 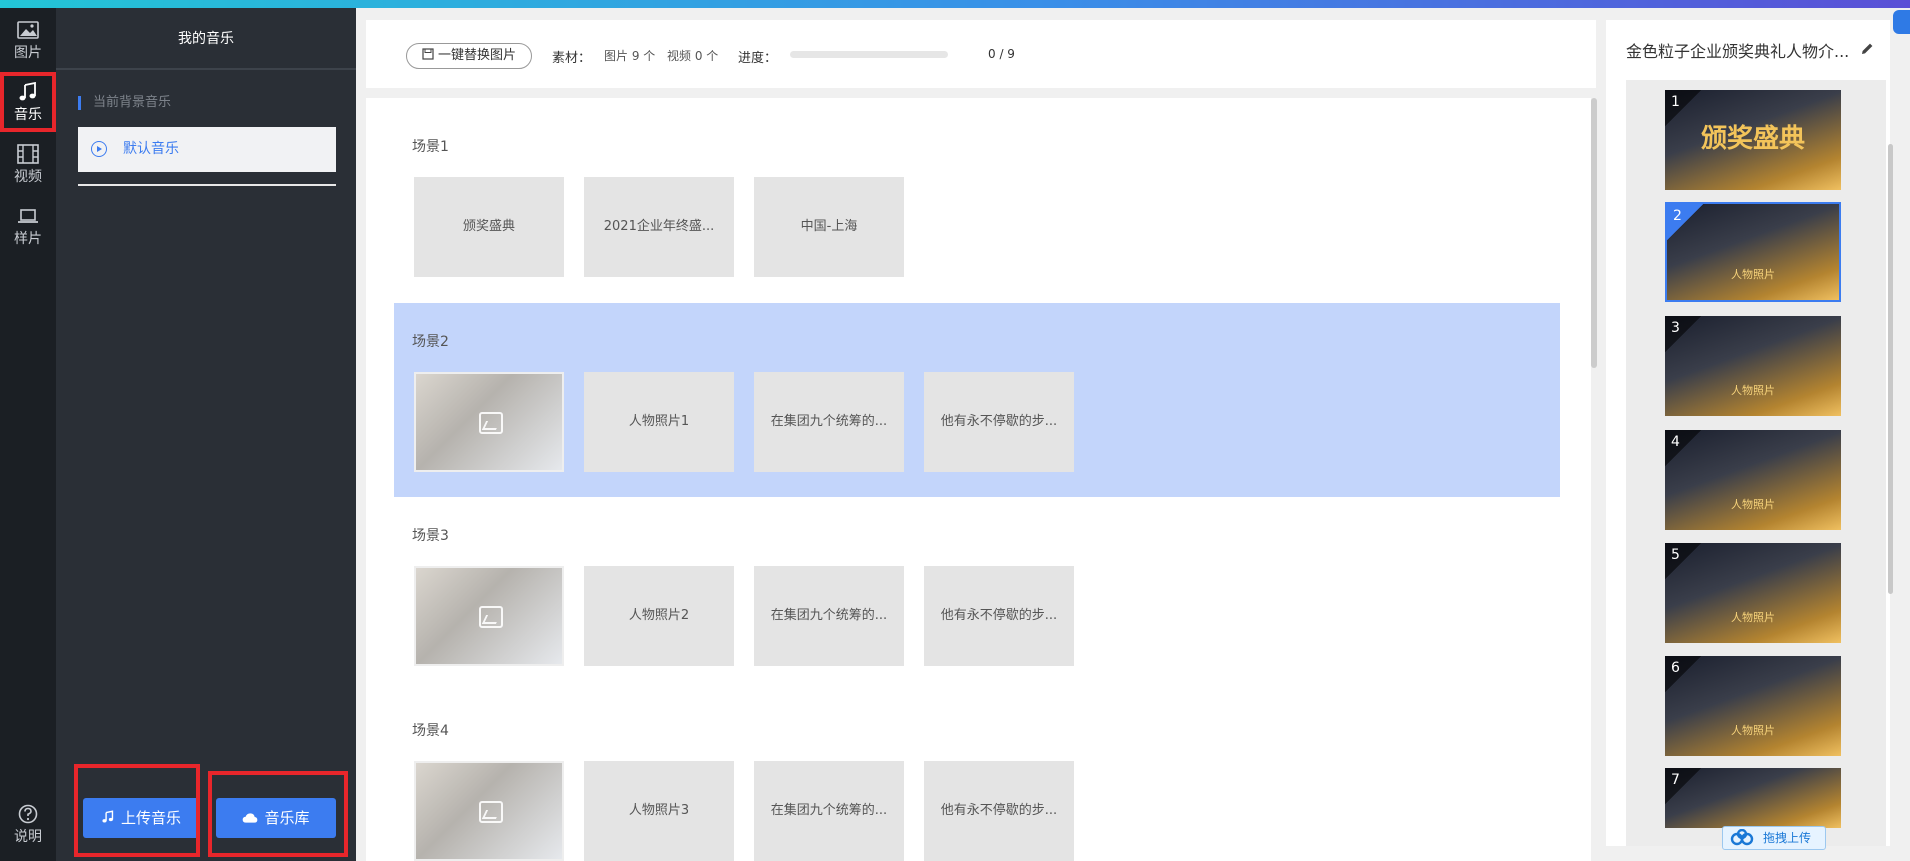 What do you see at coordinates (1753, 480) in the screenshot?
I see `scene-thumbnail: 4 人物照片` at bounding box center [1753, 480].